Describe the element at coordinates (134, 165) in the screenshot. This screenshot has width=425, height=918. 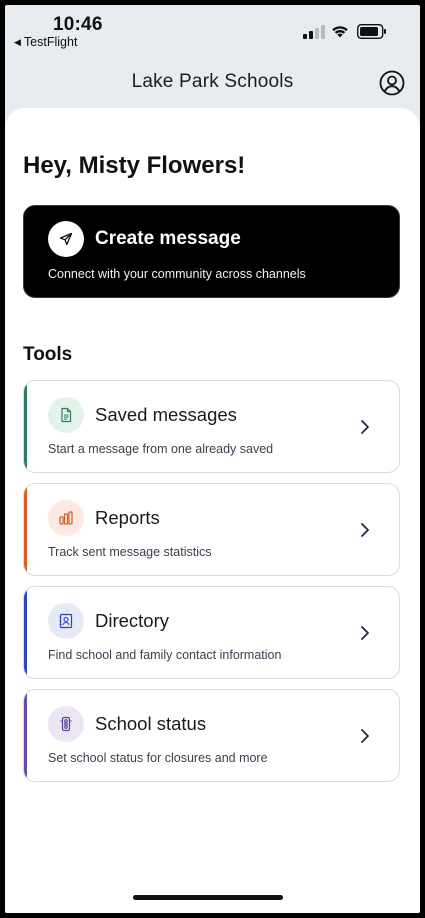
I see `greeting-heading: Hey, Misty Flowers!` at that location.